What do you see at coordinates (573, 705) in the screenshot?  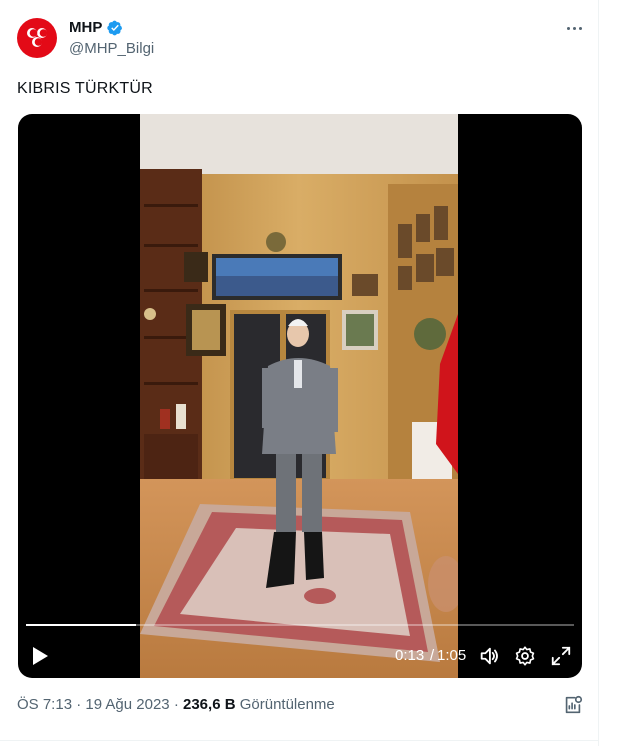 I see `analytics-icon` at bounding box center [573, 705].